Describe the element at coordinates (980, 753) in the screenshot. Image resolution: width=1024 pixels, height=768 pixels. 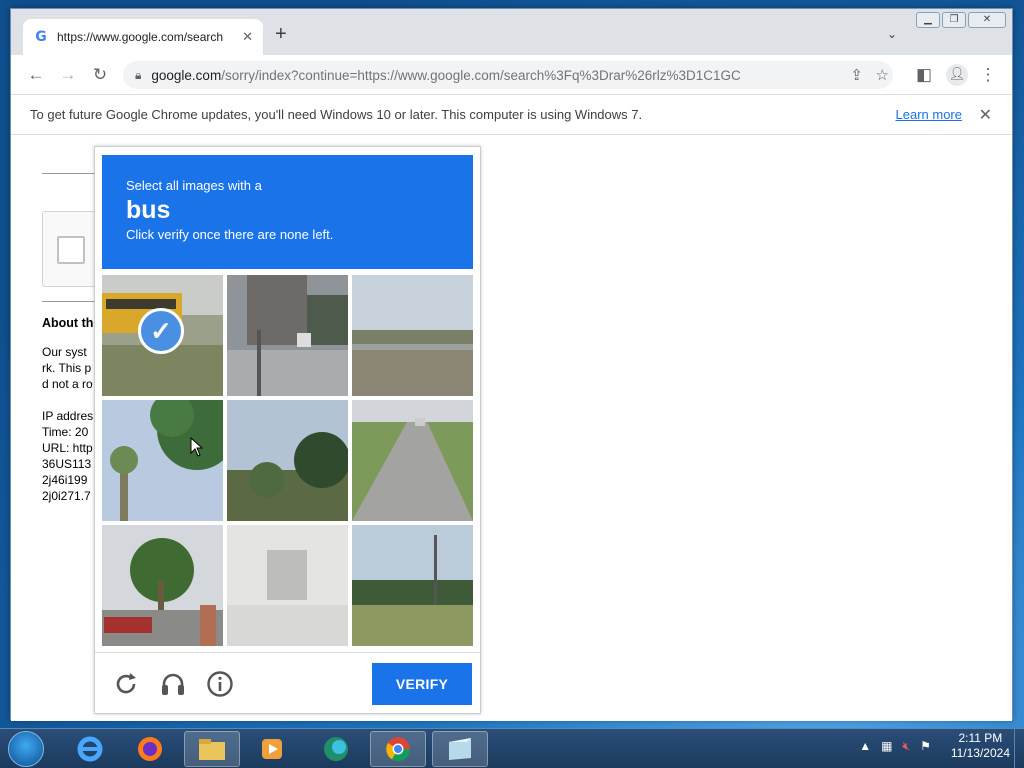
I see `clock-date: 11/13/2024` at that location.